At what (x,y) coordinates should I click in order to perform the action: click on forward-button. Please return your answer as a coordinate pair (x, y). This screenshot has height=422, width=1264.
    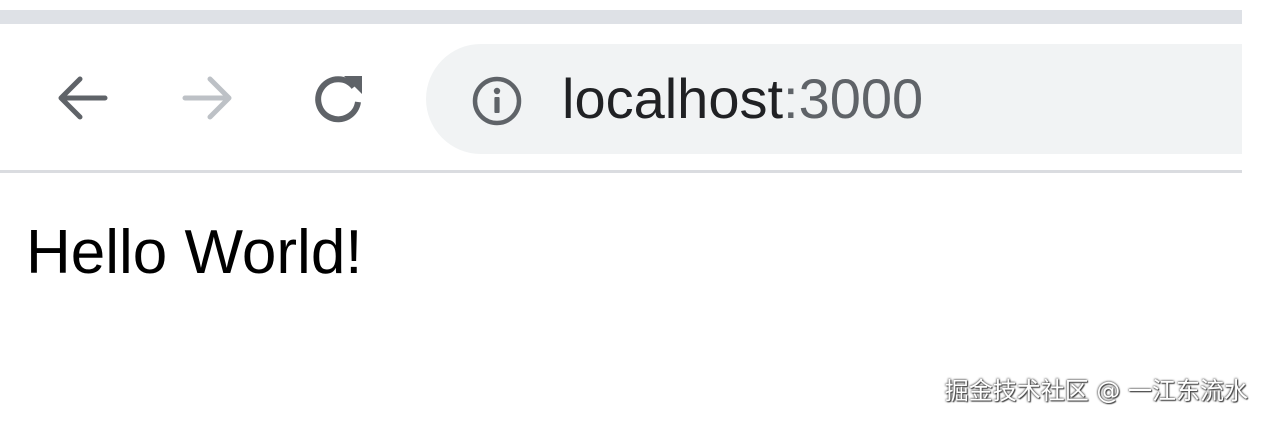
    Looking at the image, I should click on (208, 98).